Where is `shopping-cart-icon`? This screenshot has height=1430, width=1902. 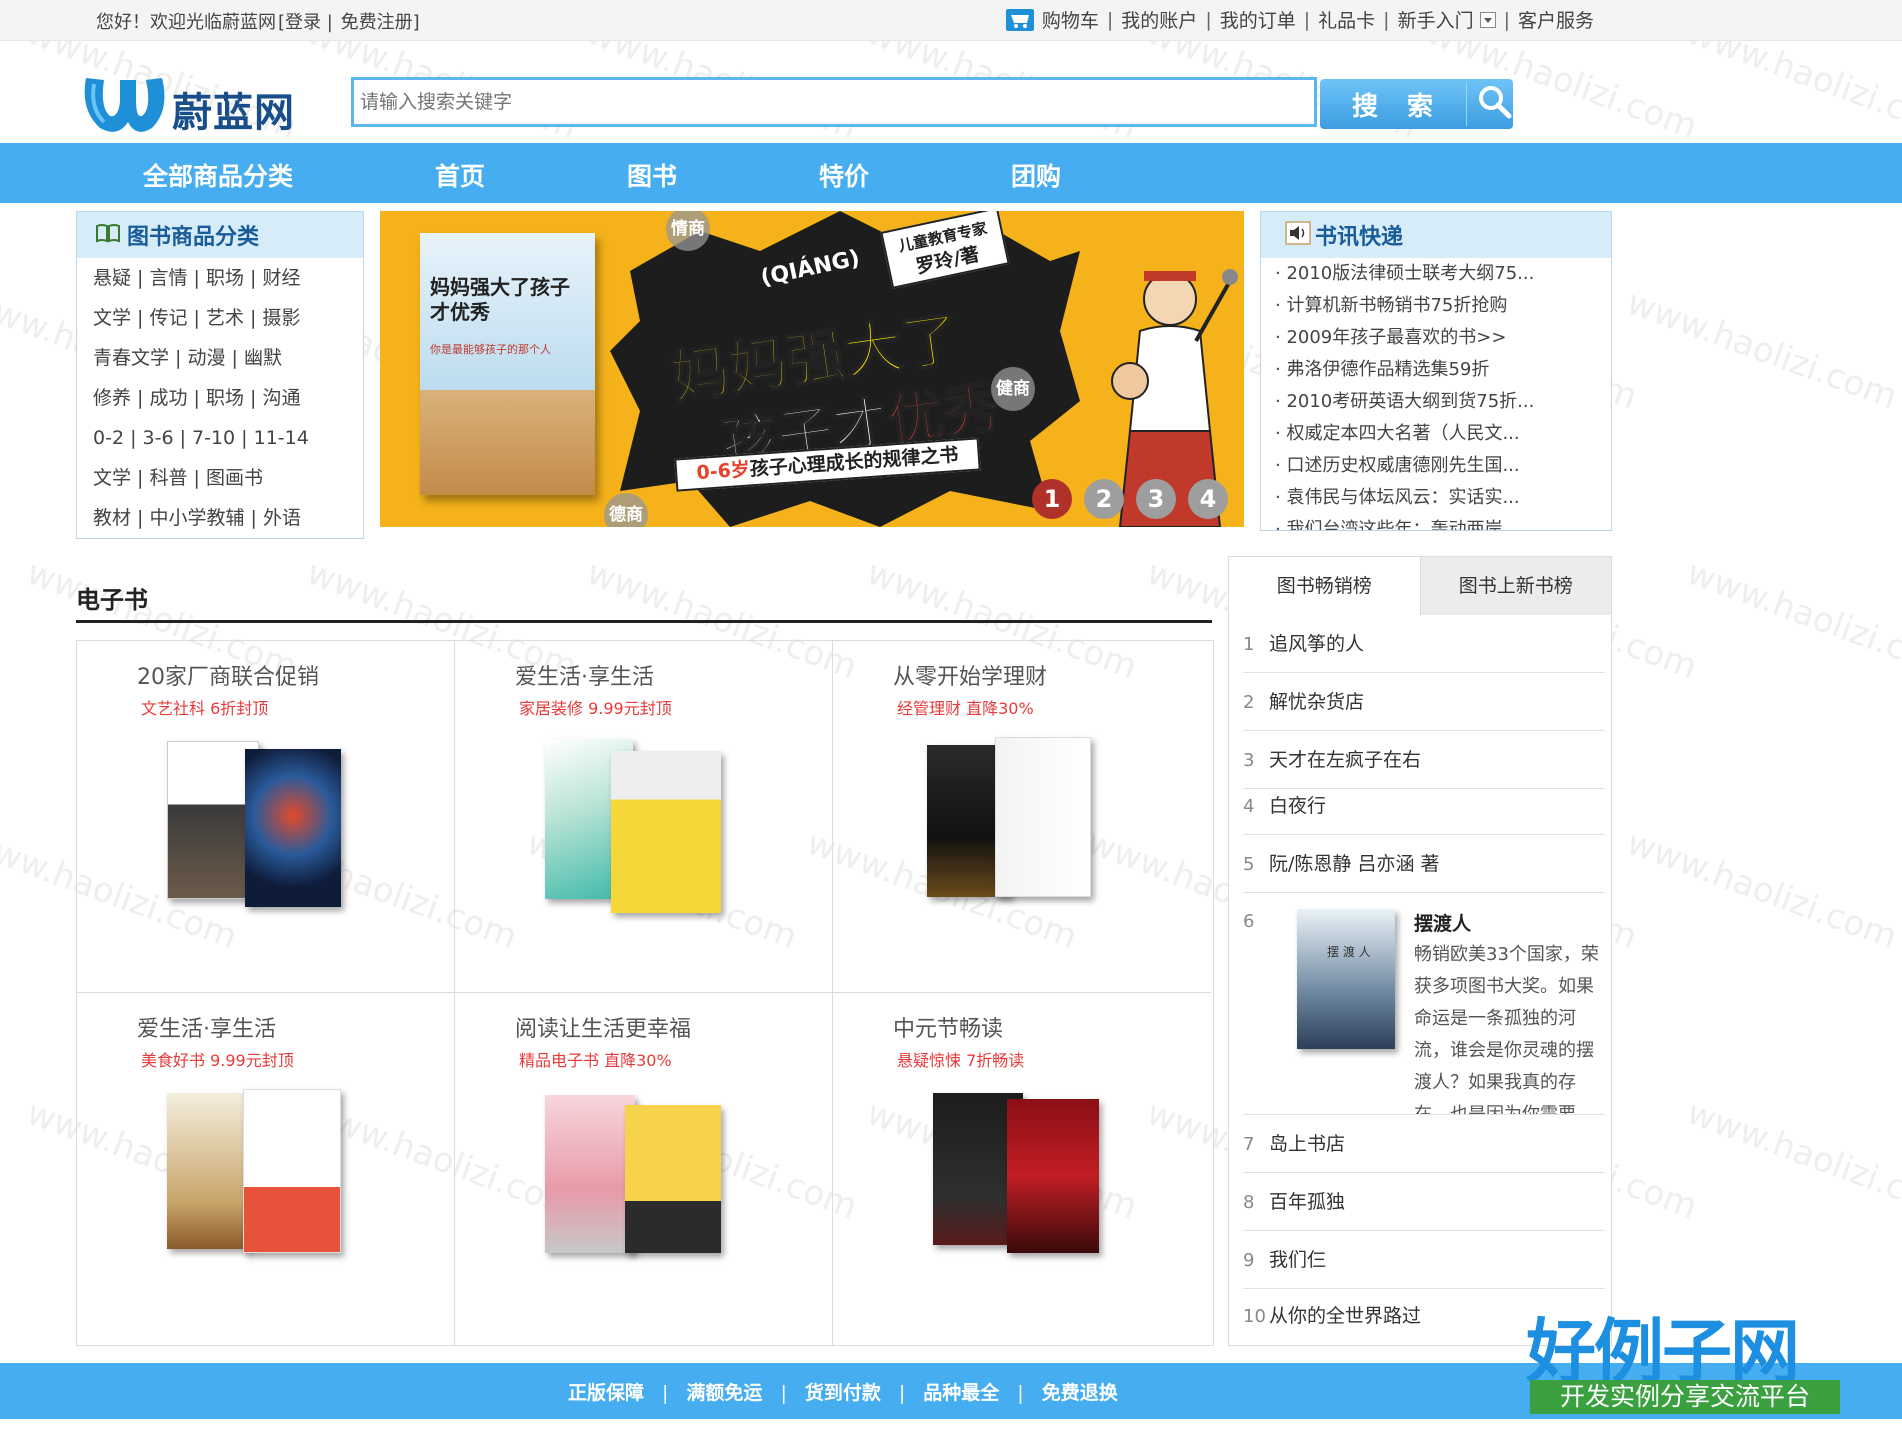 shopping-cart-icon is located at coordinates (1019, 19).